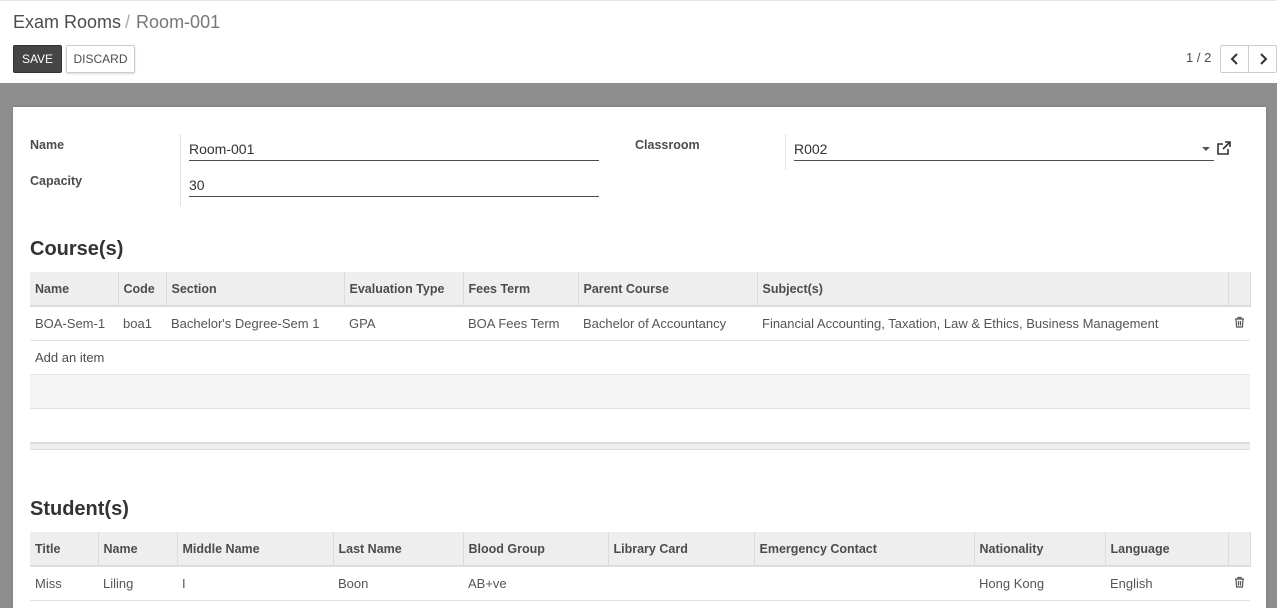 The width and height of the screenshot is (1277, 608). I want to click on capacity-input: 30, so click(394, 185).